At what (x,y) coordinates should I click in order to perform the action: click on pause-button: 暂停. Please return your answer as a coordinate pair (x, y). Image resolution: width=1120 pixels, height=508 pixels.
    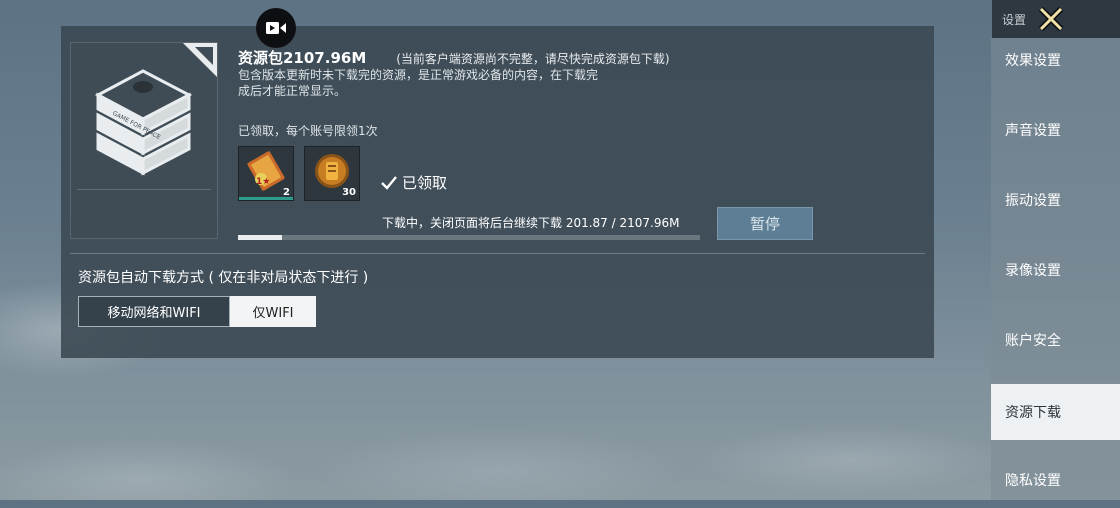
    Looking at the image, I should click on (765, 223).